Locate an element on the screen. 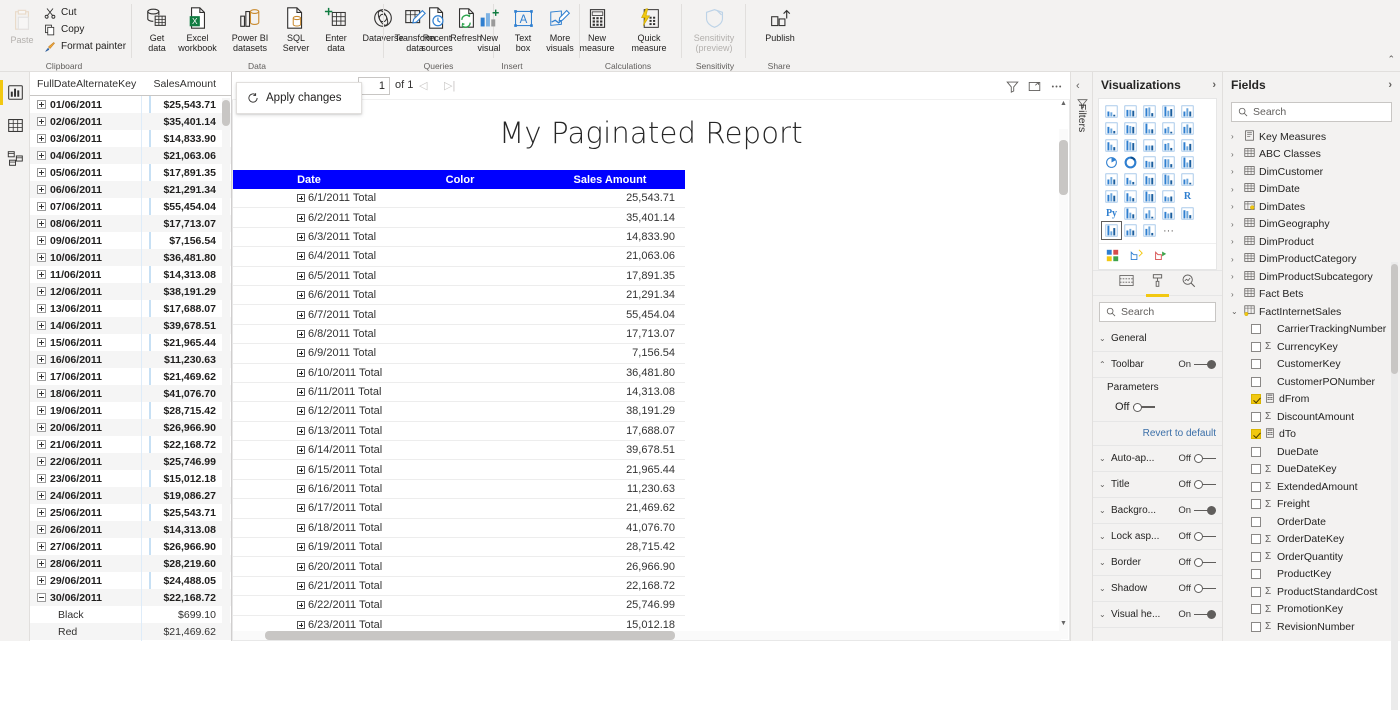 The width and height of the screenshot is (1400, 710). report-row: 6/18/2011 Total 41,076.70 is located at coordinates (459, 529).